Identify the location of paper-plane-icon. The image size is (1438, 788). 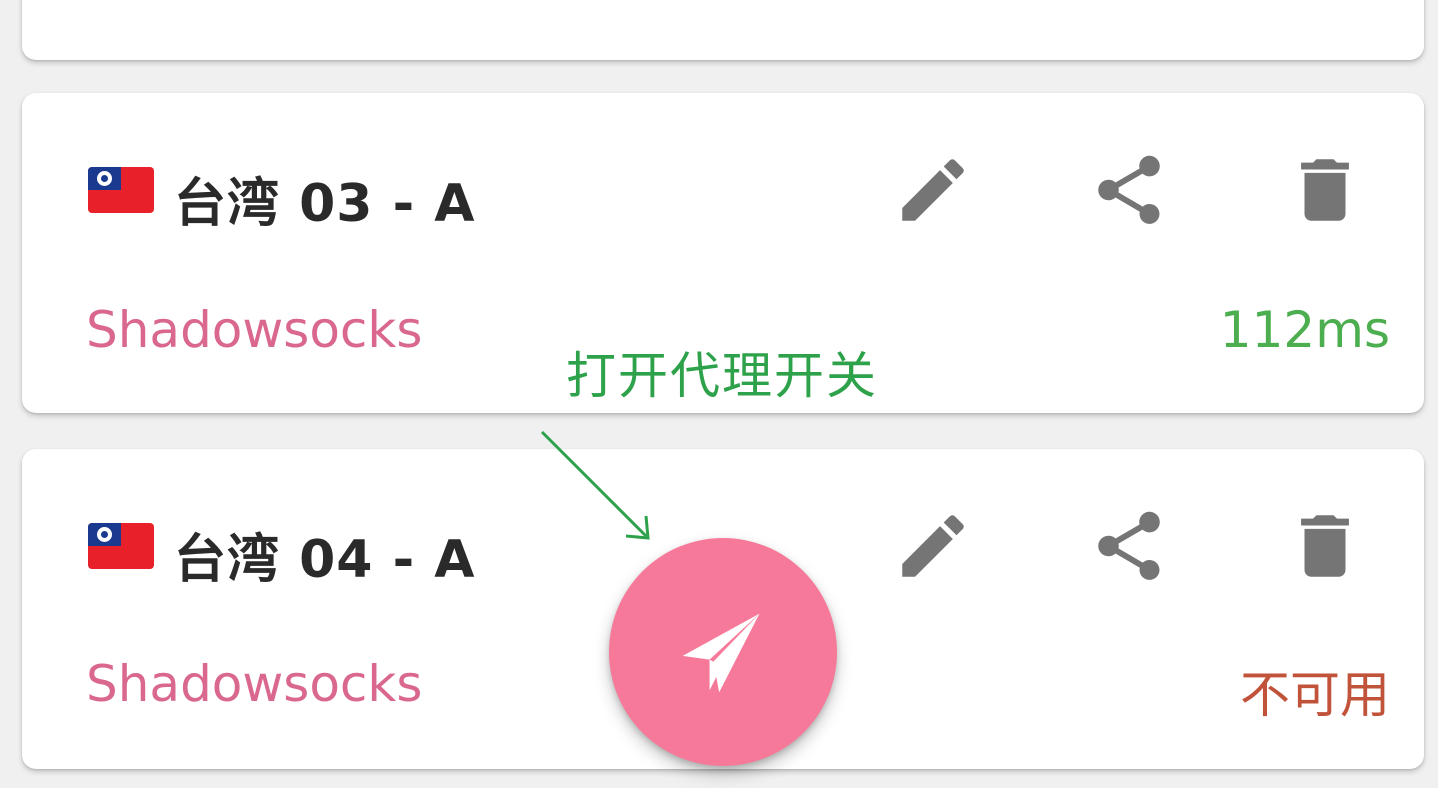
(721, 653).